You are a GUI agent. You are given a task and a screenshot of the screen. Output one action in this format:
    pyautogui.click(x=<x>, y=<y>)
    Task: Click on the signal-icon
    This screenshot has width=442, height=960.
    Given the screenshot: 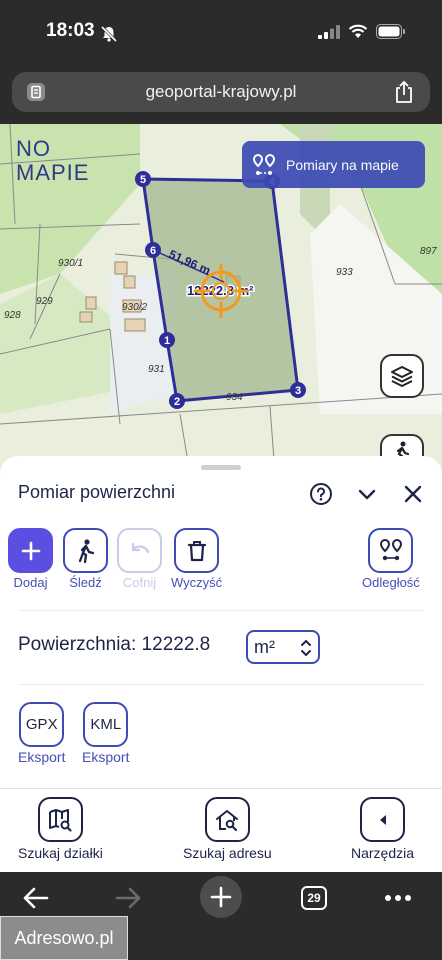 What is the action you would take?
    pyautogui.click(x=329, y=31)
    